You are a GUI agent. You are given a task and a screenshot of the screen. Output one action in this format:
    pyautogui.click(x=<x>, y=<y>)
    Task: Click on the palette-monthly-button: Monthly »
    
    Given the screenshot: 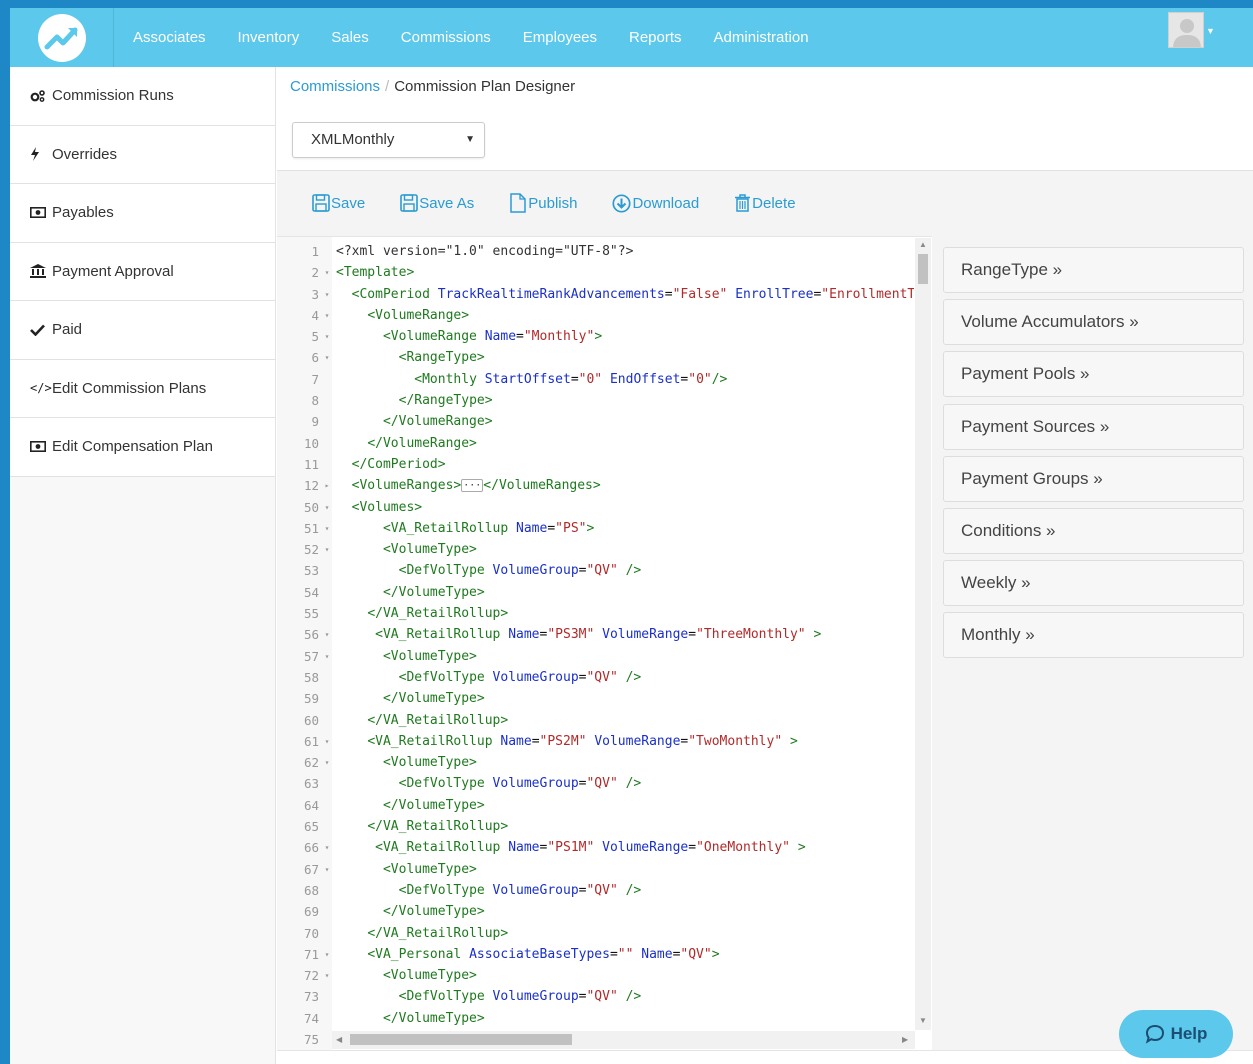 What is the action you would take?
    pyautogui.click(x=1093, y=635)
    